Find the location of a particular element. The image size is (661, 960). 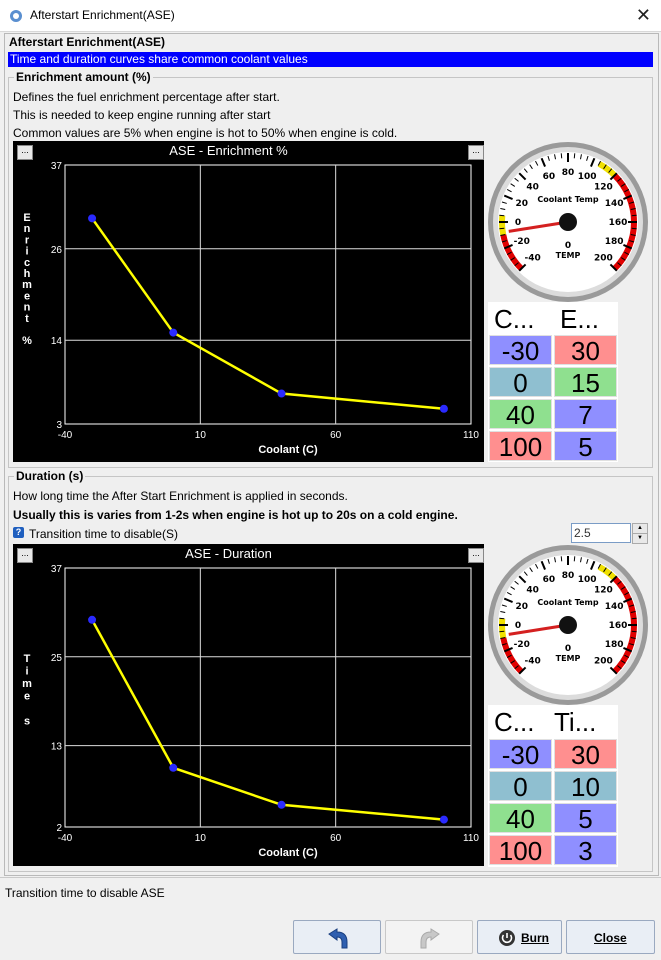

redo-button is located at coordinates (429, 937).